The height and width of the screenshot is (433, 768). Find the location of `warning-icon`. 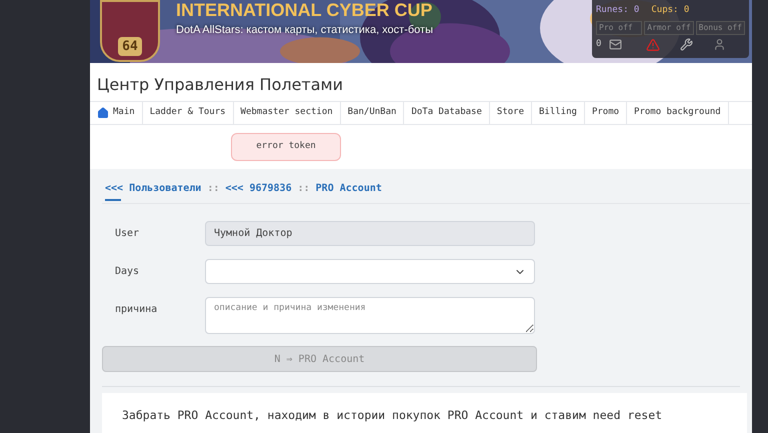

warning-icon is located at coordinates (653, 45).